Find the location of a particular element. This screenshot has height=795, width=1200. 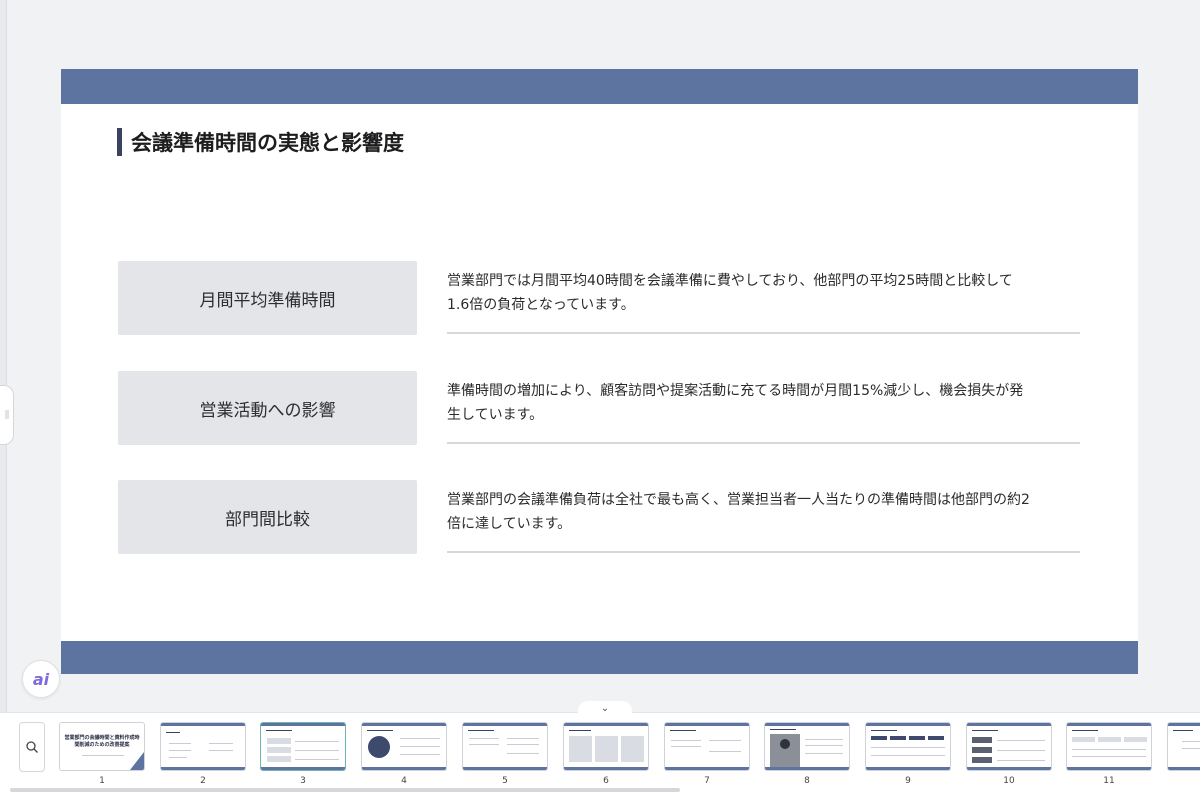

chevron-down-icon: ⌄ is located at coordinates (605, 708).